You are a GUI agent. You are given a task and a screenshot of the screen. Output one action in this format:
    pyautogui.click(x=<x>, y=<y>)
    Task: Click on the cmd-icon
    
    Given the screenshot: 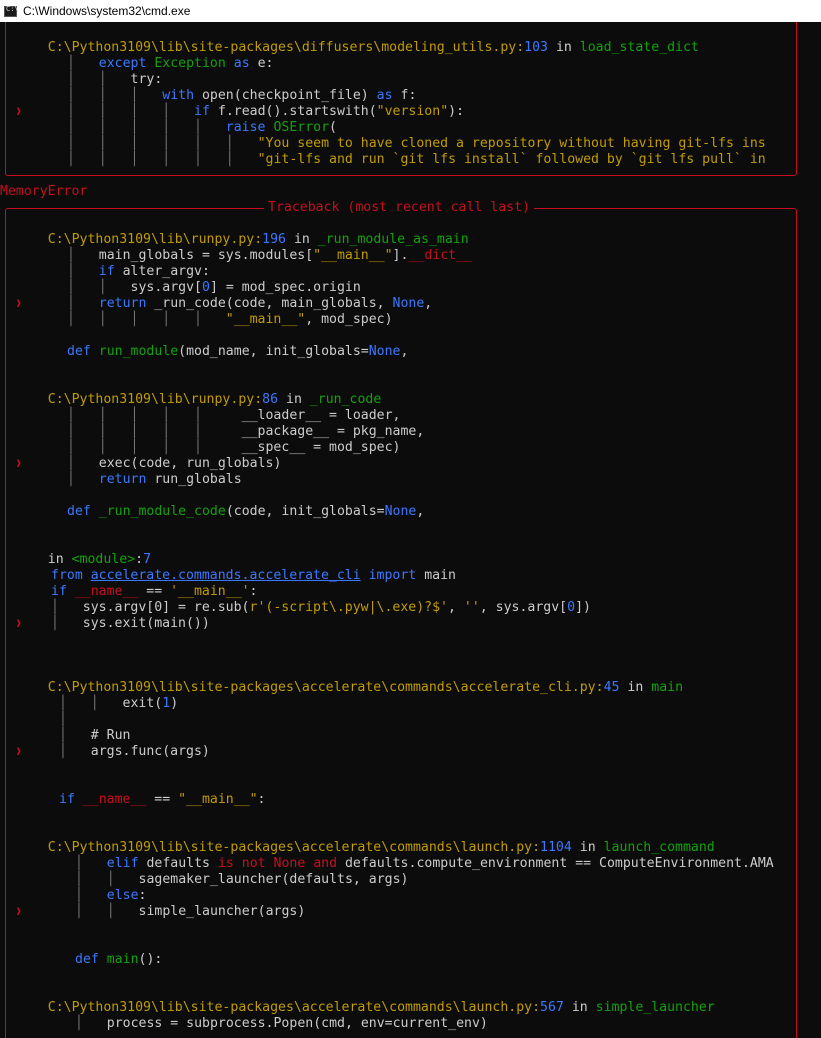 What is the action you would take?
    pyautogui.click(x=11, y=11)
    